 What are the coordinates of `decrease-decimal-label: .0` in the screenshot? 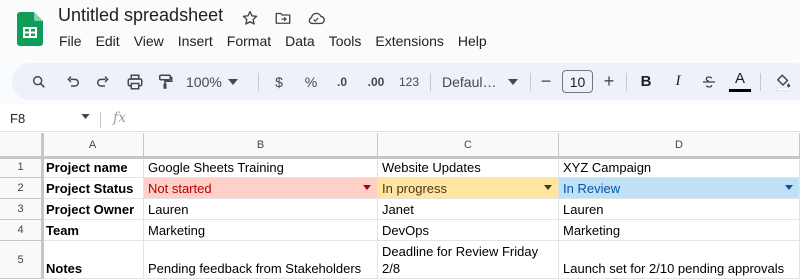 It's located at (341, 81).